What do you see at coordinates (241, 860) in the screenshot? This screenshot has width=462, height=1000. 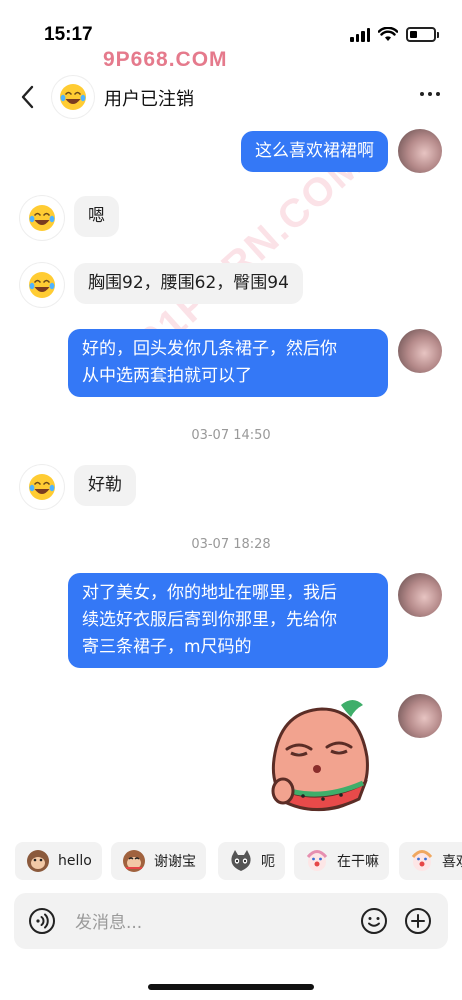 I see `cat-icon` at bounding box center [241, 860].